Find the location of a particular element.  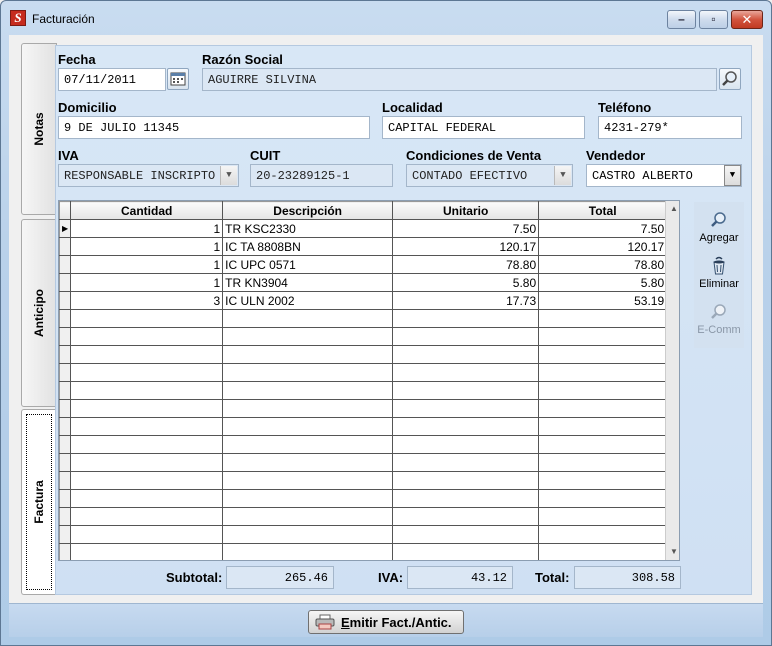

cell-total: 78.80 is located at coordinates (603, 264).